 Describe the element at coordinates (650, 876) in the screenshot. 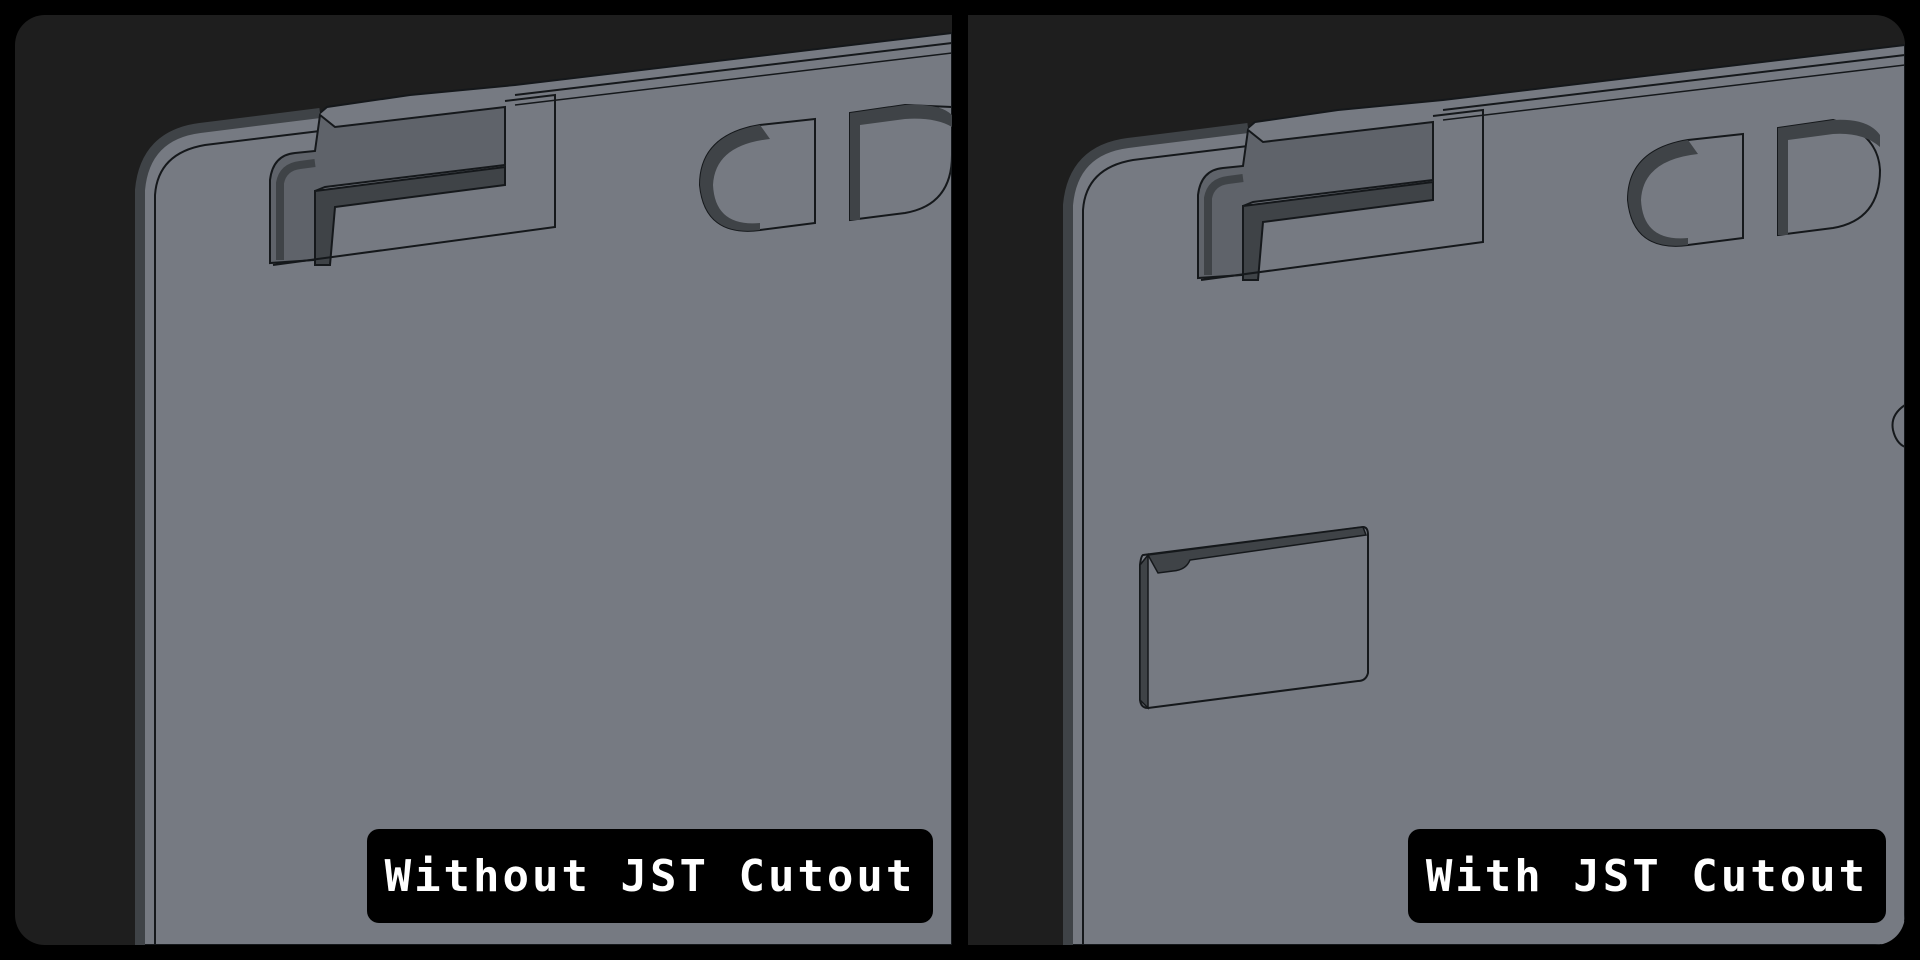

I see `caption-label: Without JST Cutout` at that location.